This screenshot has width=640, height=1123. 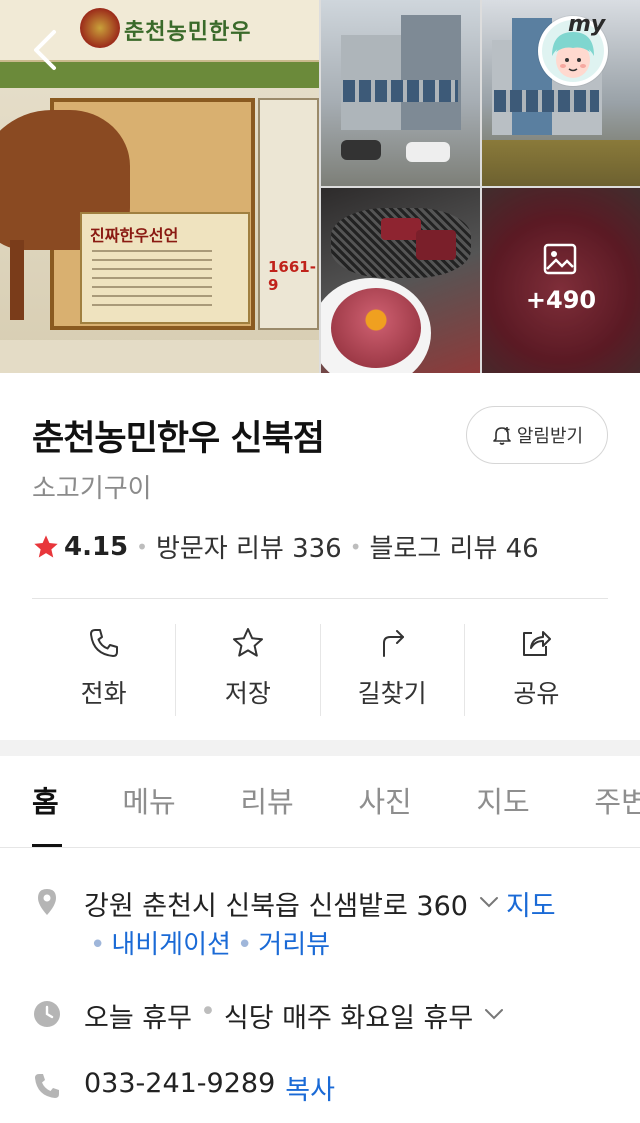 I want to click on call-button: 전화, so click(x=103, y=670).